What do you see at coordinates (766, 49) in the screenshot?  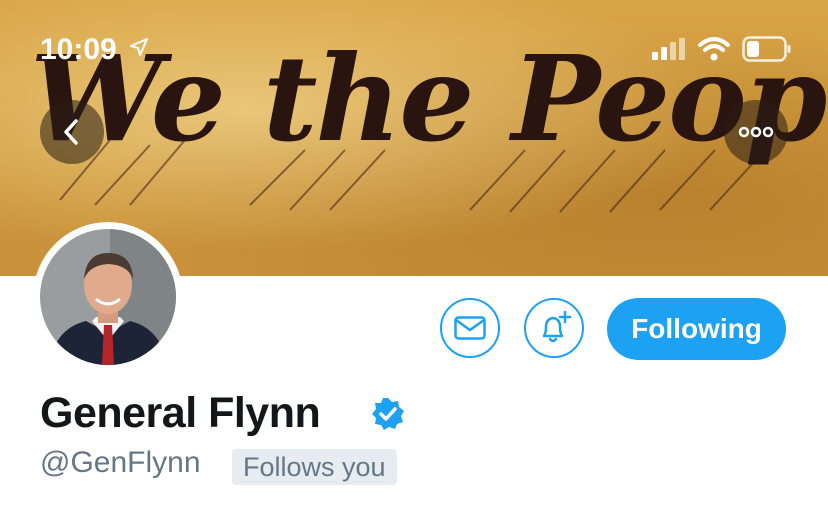 I see `battery-icon` at bounding box center [766, 49].